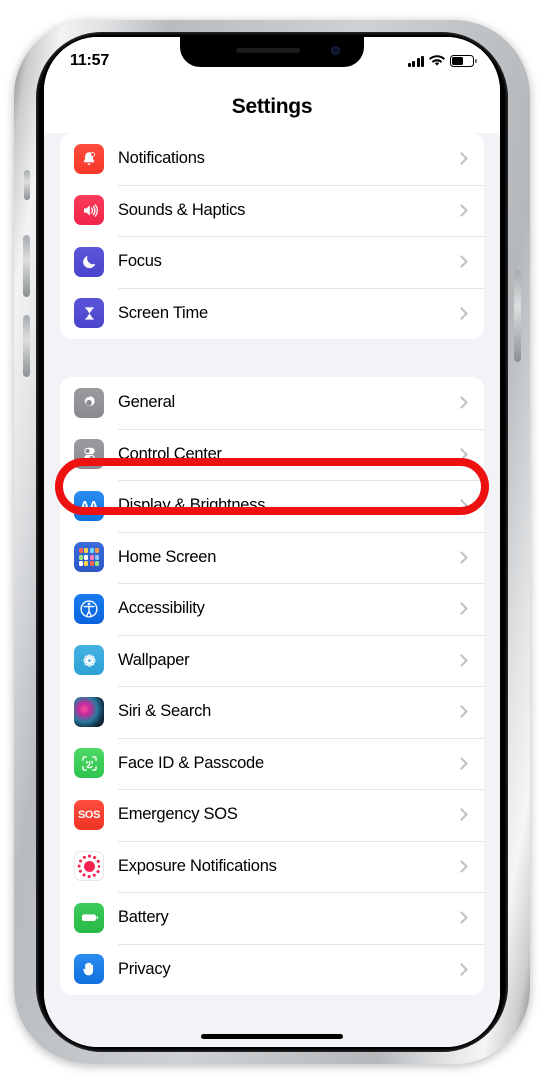 This screenshot has width=544, height=1080. What do you see at coordinates (192, 505) in the screenshot?
I see `settings-row-label: Display & Brightness` at bounding box center [192, 505].